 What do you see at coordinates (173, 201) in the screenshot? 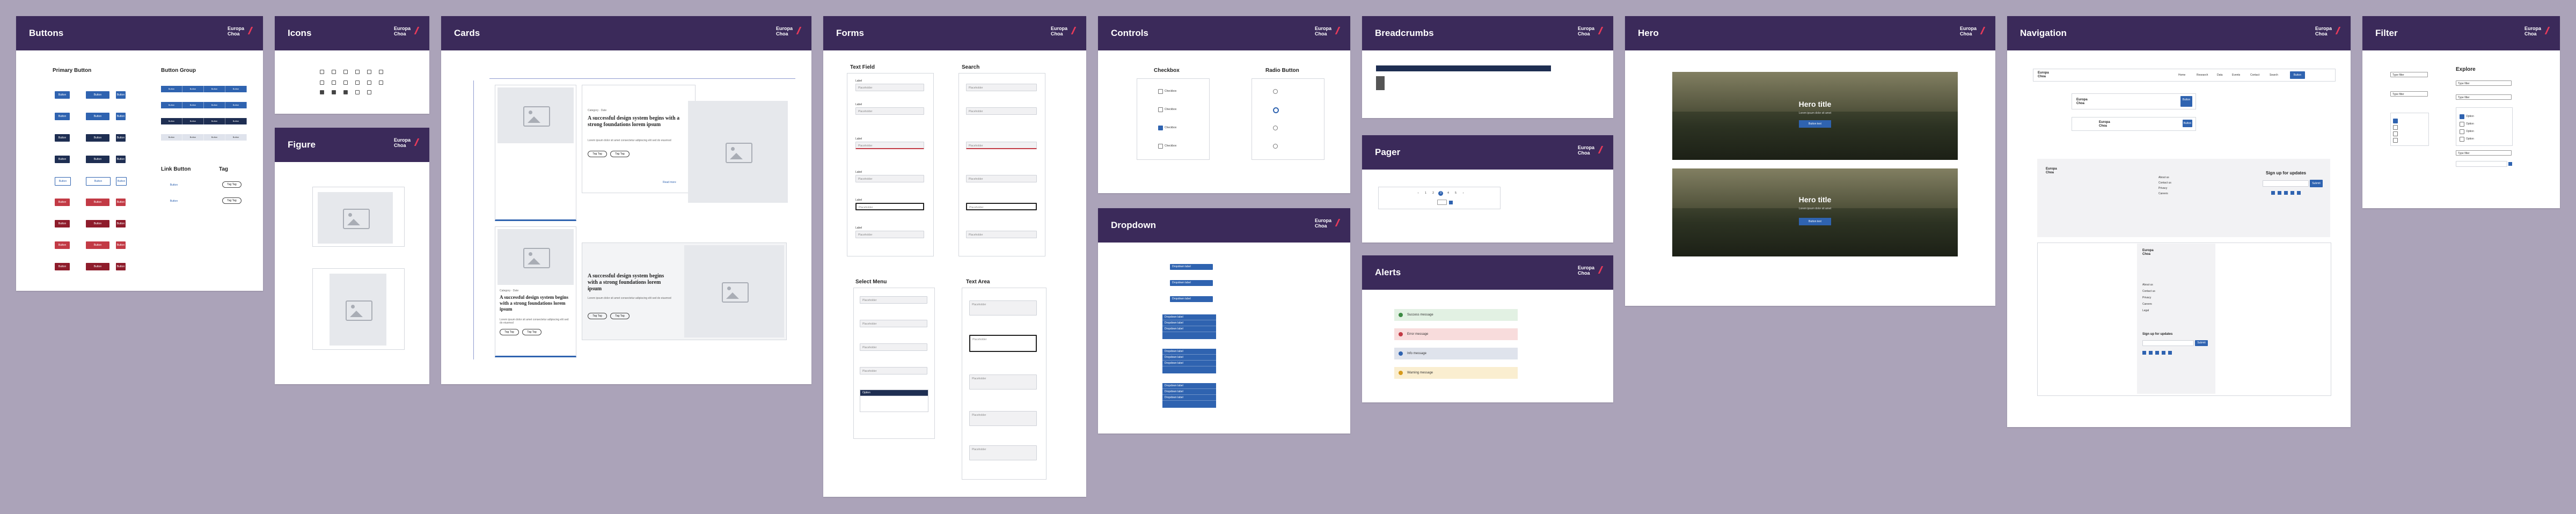
I see `link-button: Button` at bounding box center [173, 201].